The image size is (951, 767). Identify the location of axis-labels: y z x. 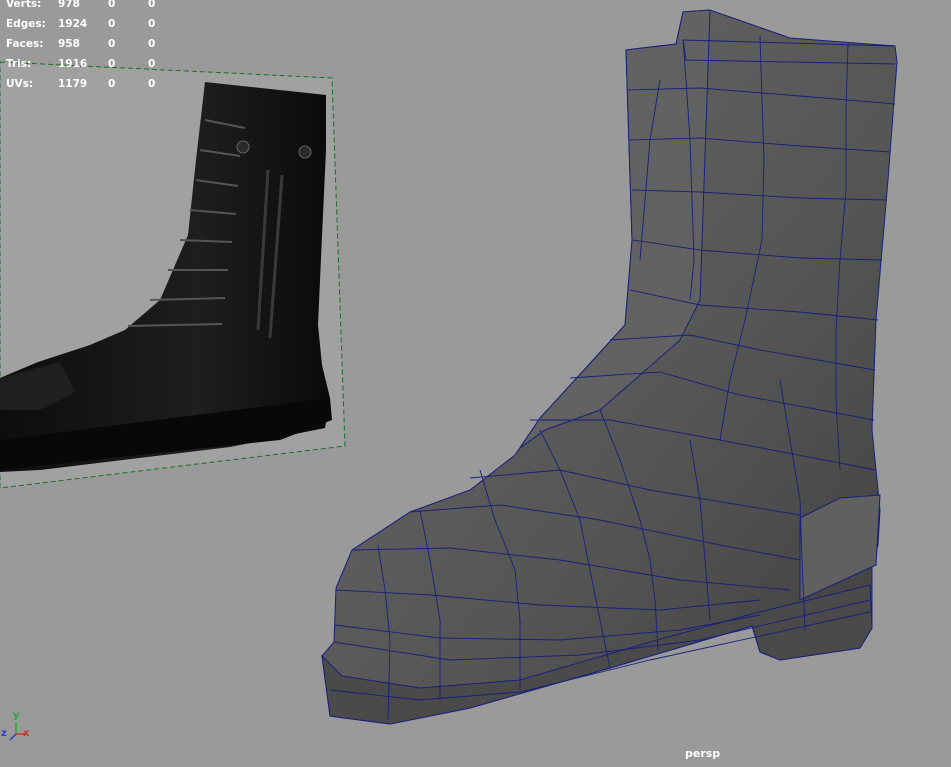
(20, 728).